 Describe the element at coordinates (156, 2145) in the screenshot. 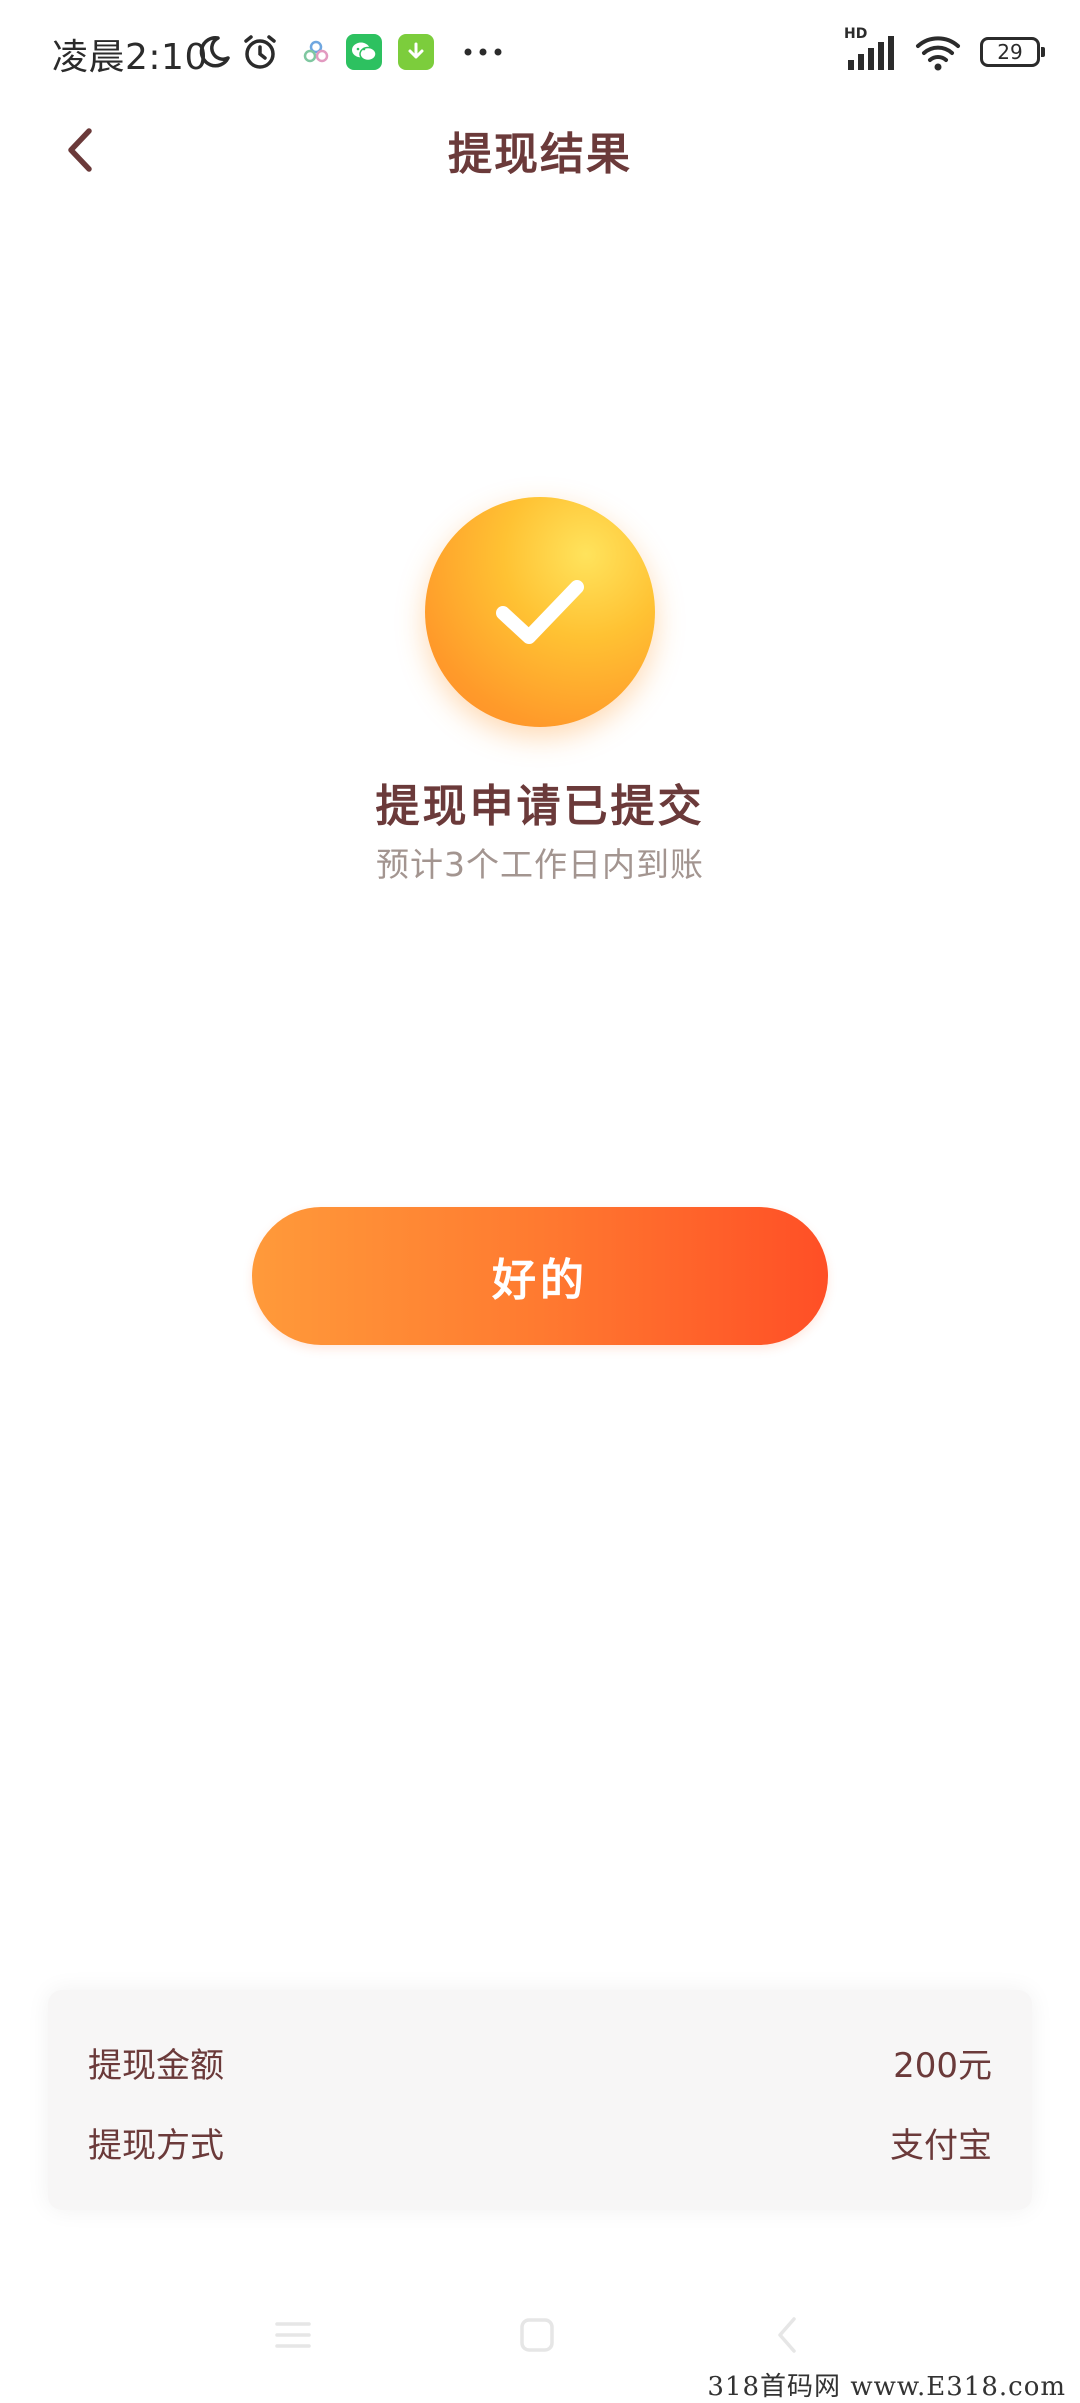

I see `detail-label: 提现方式` at that location.